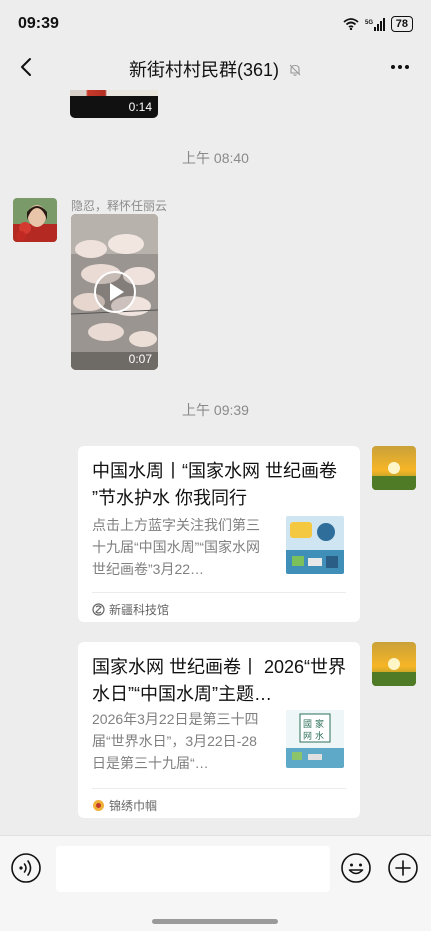  I want to click on system-icons: 5G 78, so click(378, 24).